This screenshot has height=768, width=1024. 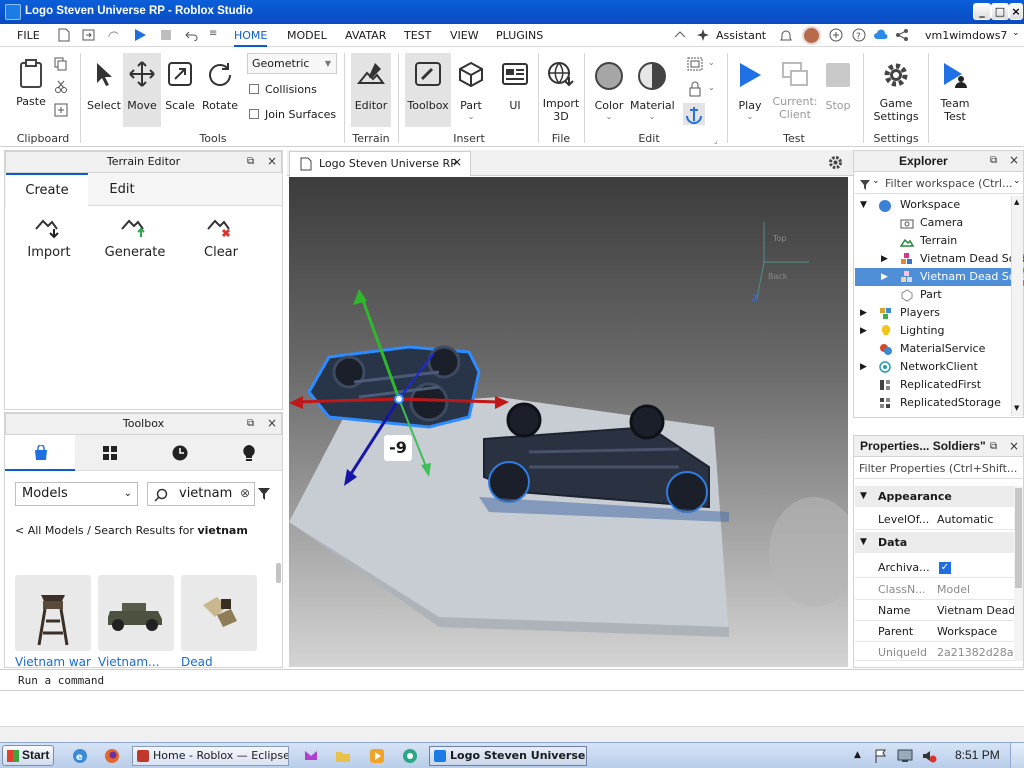 I want to click on tree-item-replicatedfirst: ReplicatedFirst, so click(x=939, y=385).